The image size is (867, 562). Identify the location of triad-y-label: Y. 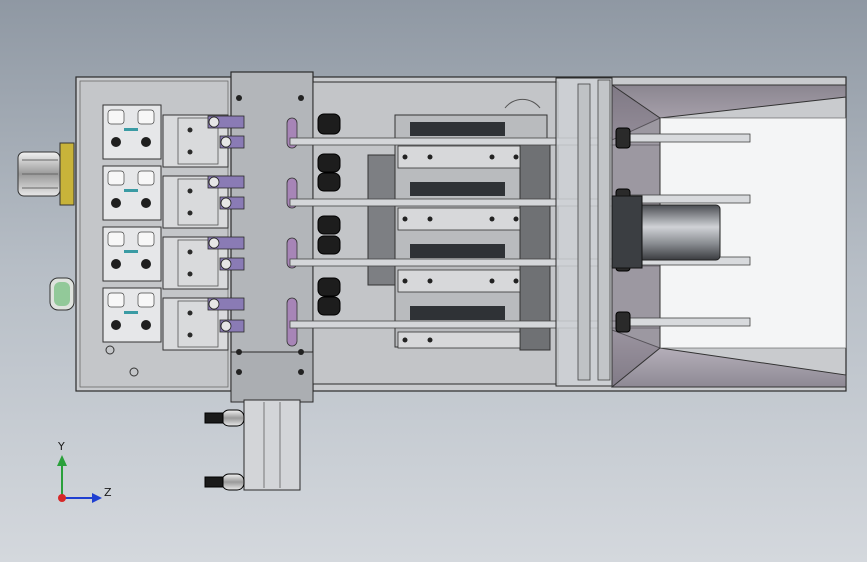
(61, 446).